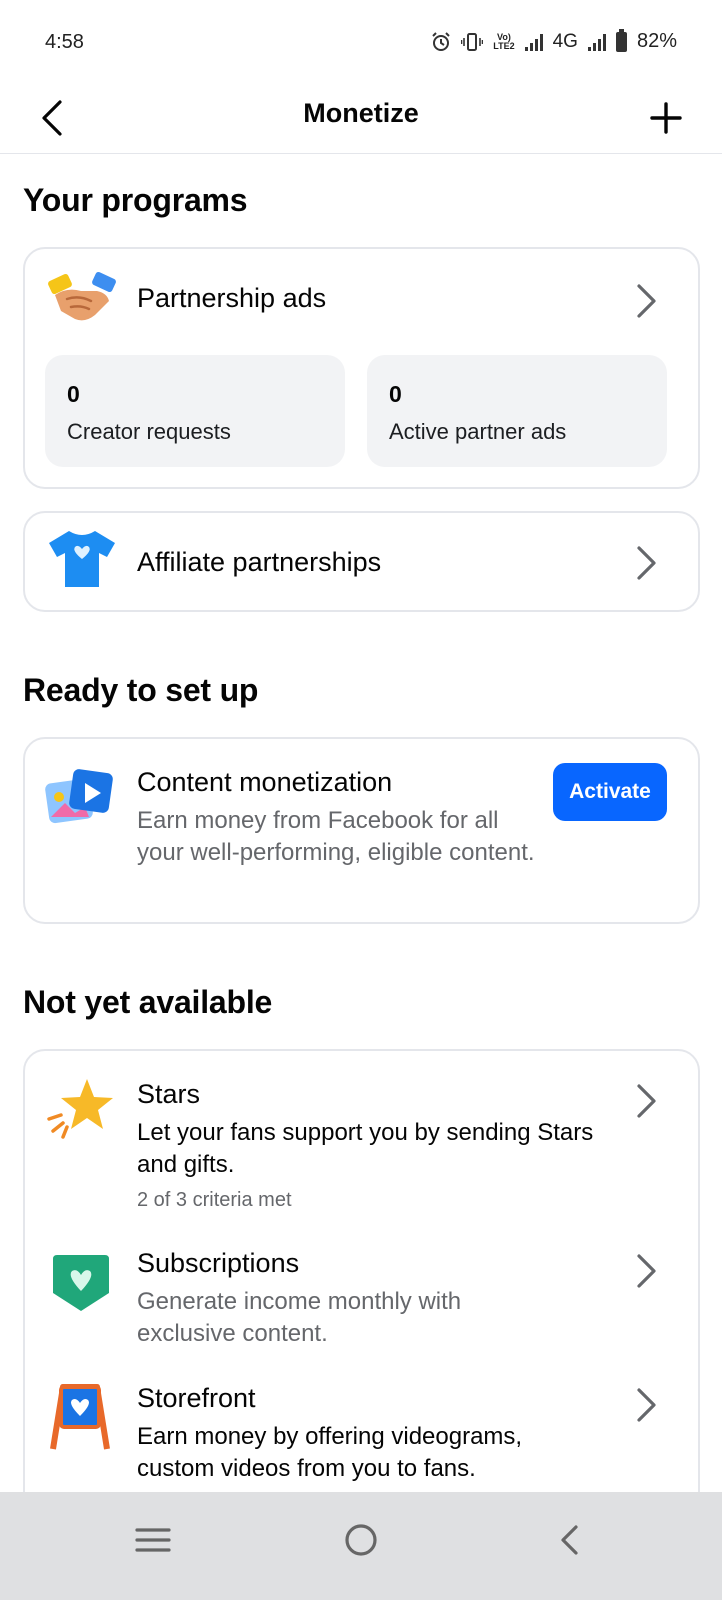  What do you see at coordinates (504, 41) in the screenshot?
I see `volte-icon: Vo) LTE2` at bounding box center [504, 41].